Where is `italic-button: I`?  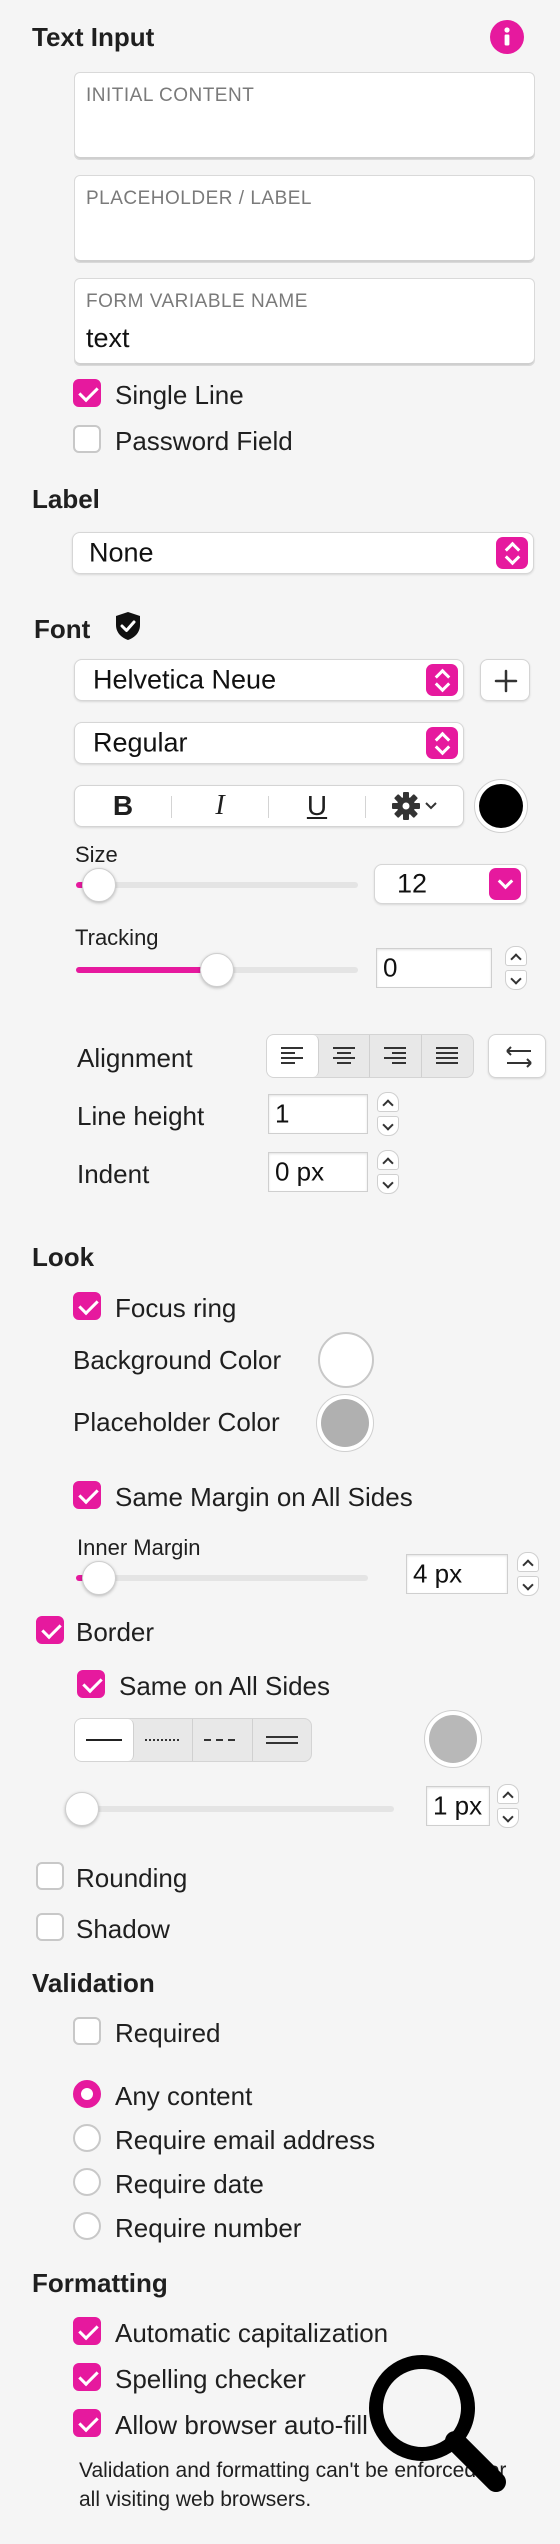 italic-button: I is located at coordinates (220, 806).